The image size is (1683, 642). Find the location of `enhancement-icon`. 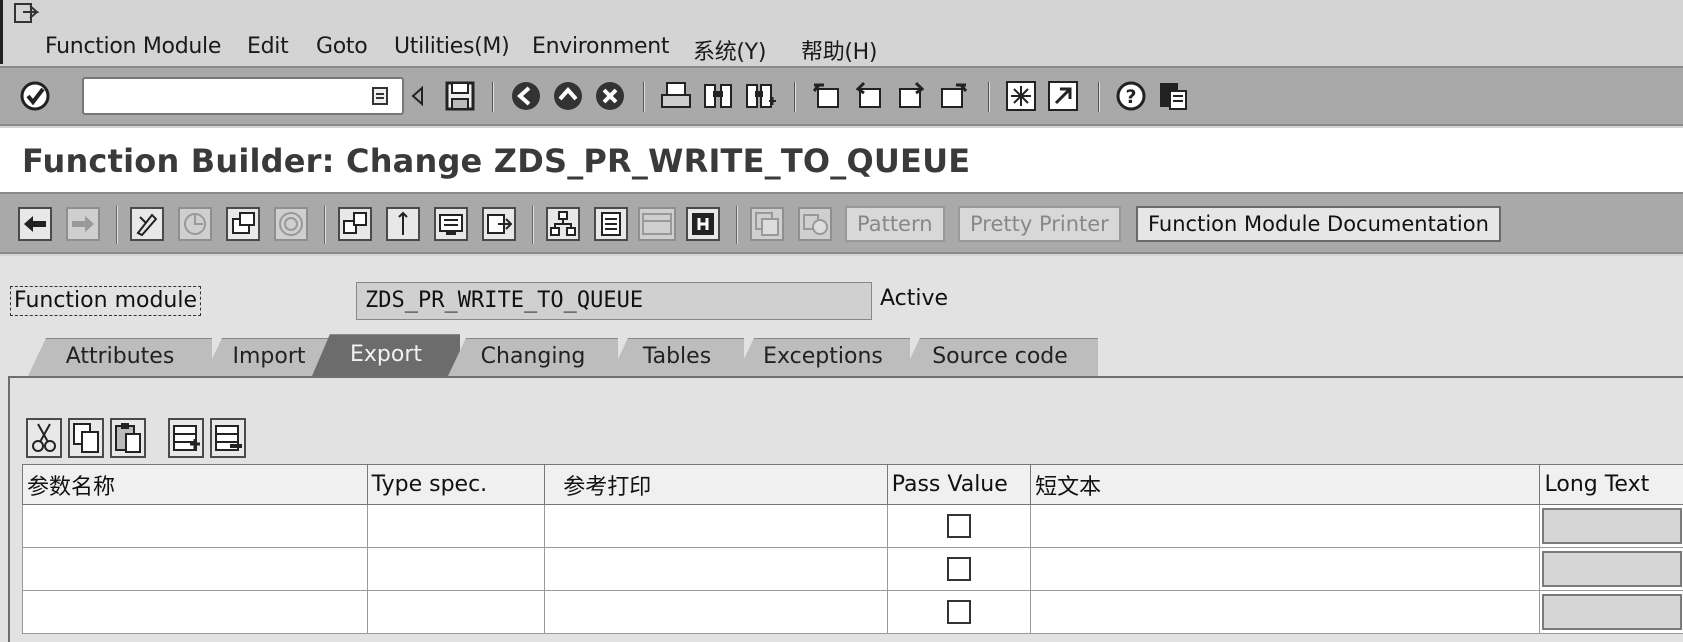

enhancement-icon is located at coordinates (563, 224).